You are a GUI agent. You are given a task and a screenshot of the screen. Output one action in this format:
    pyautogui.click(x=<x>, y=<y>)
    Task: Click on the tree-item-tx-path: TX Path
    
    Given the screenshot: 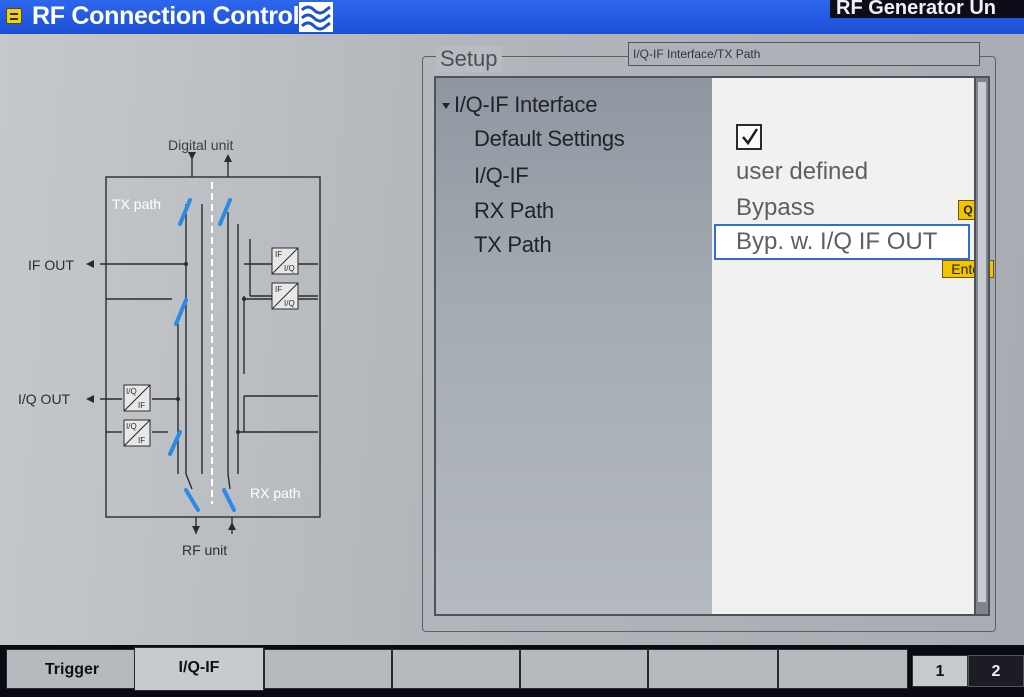 What is the action you would take?
    pyautogui.click(x=513, y=245)
    